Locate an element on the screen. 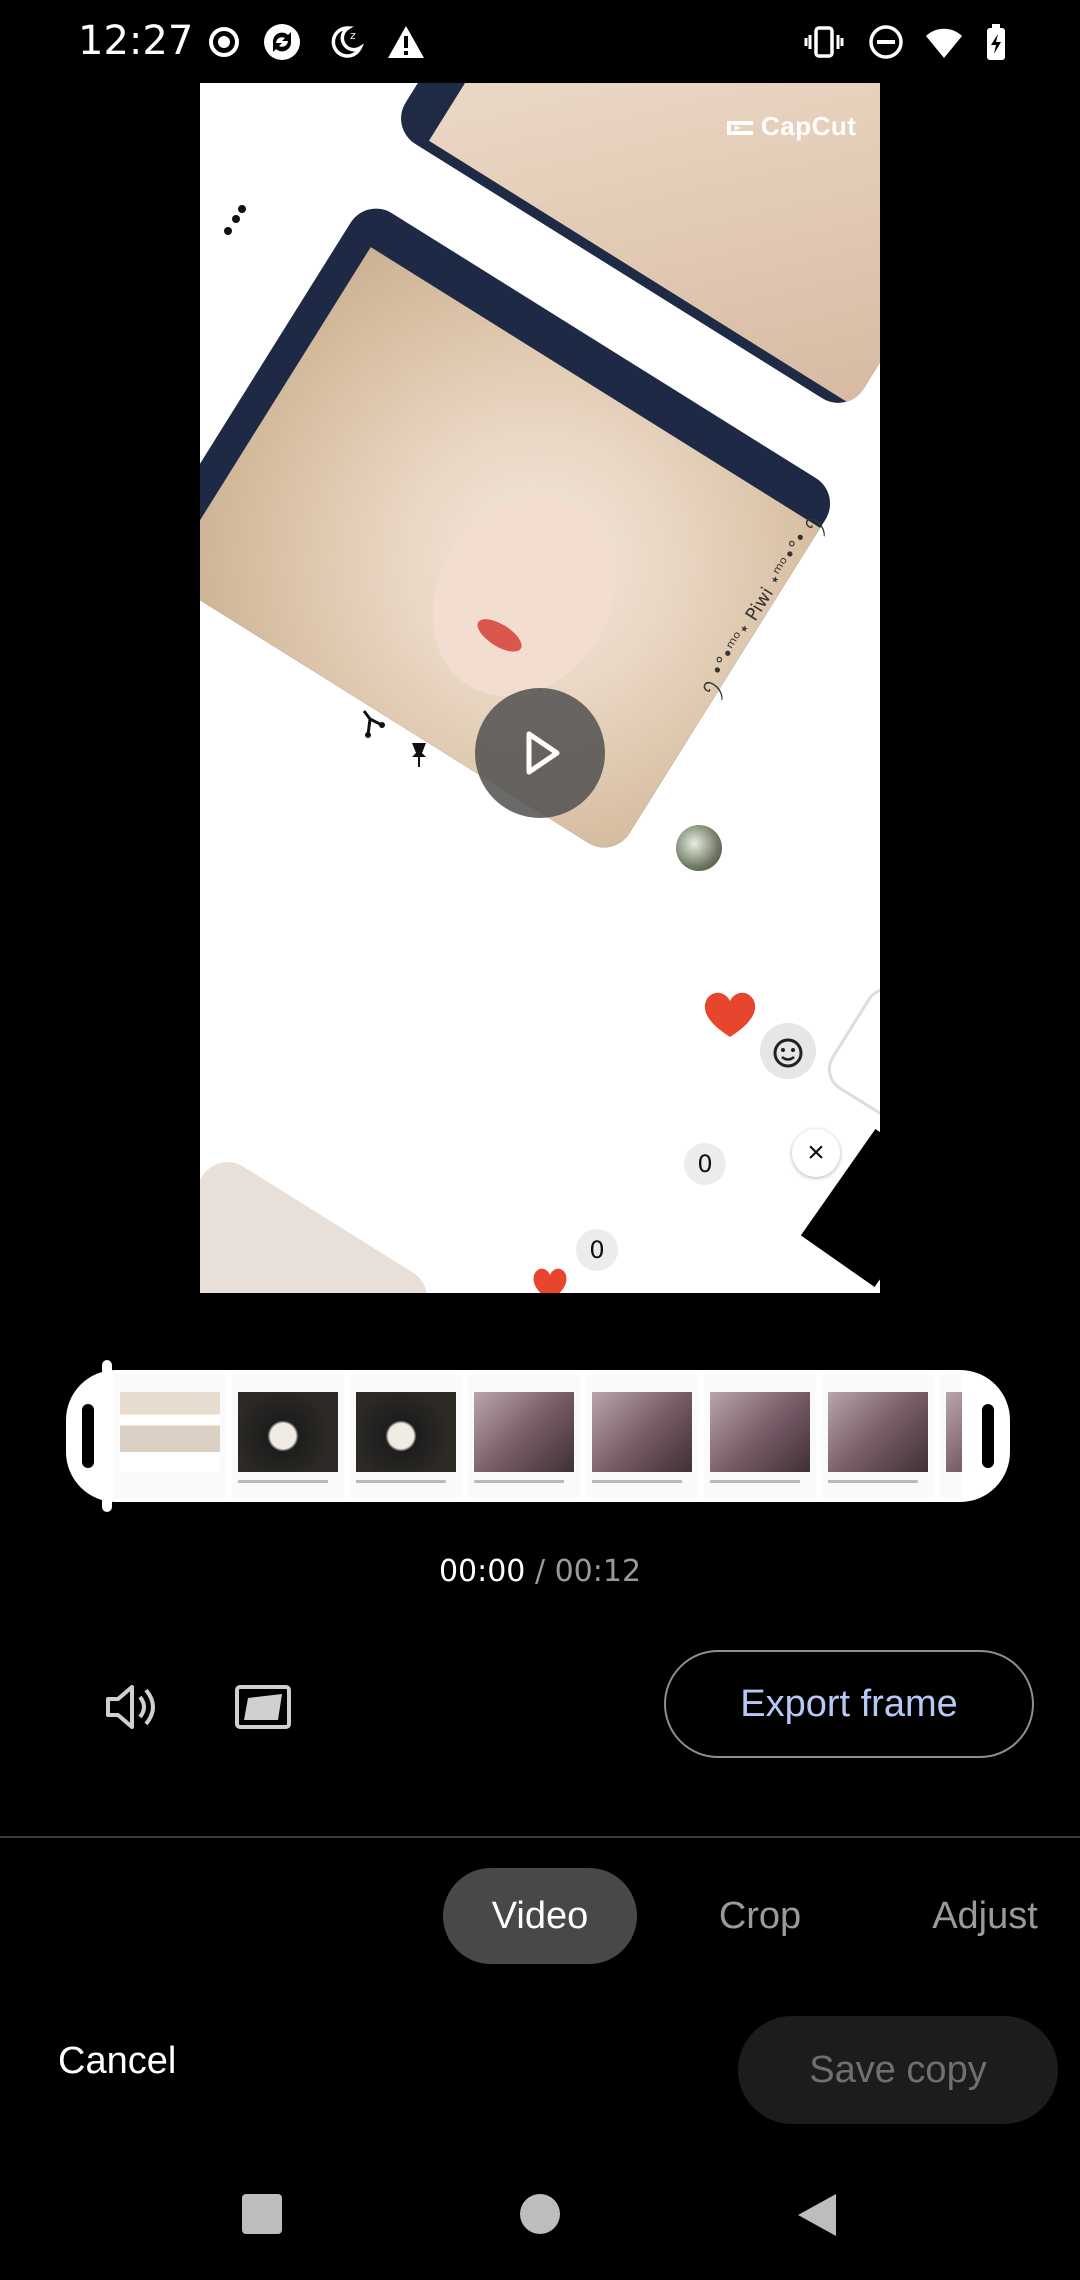  record-icon is located at coordinates (224, 42).